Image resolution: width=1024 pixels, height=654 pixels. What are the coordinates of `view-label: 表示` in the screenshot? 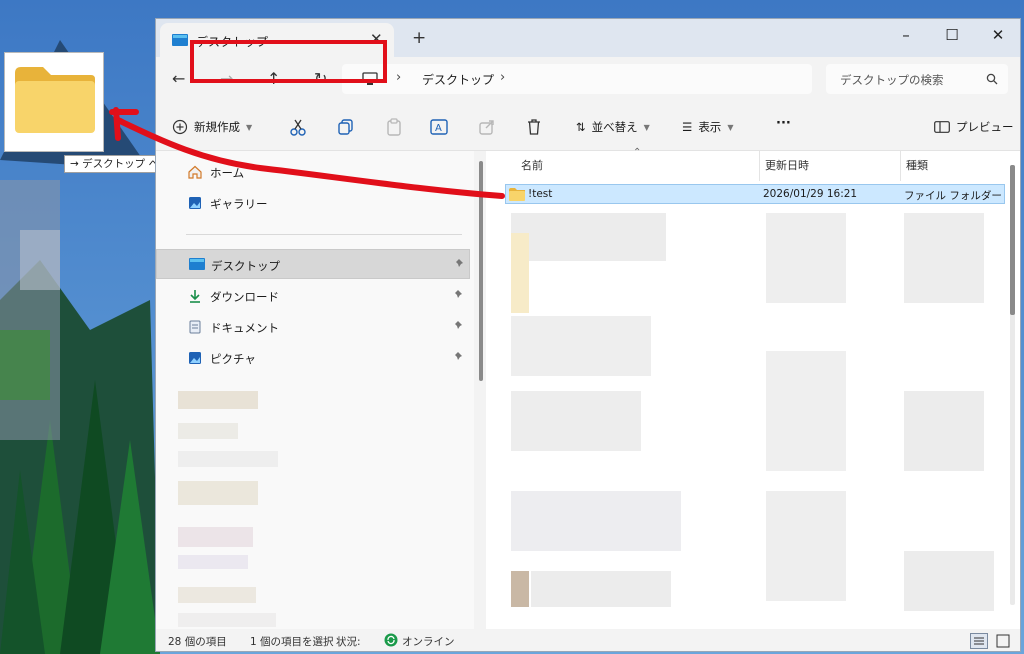 It's located at (710, 127).